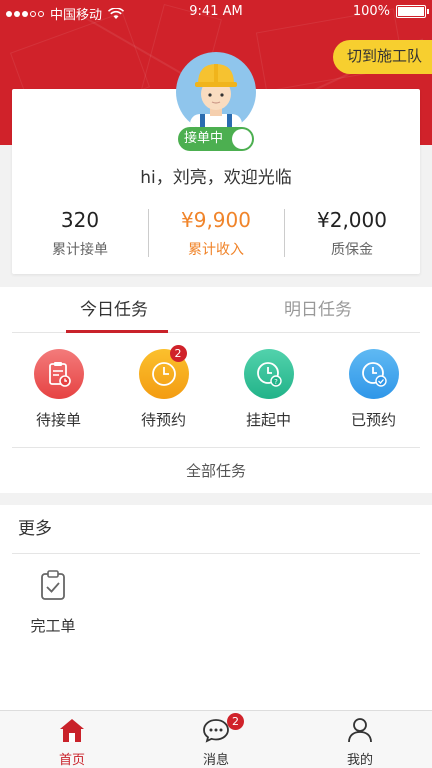 The image size is (432, 768). What do you see at coordinates (163, 374) in the screenshot?
I see `clock-icon` at bounding box center [163, 374].